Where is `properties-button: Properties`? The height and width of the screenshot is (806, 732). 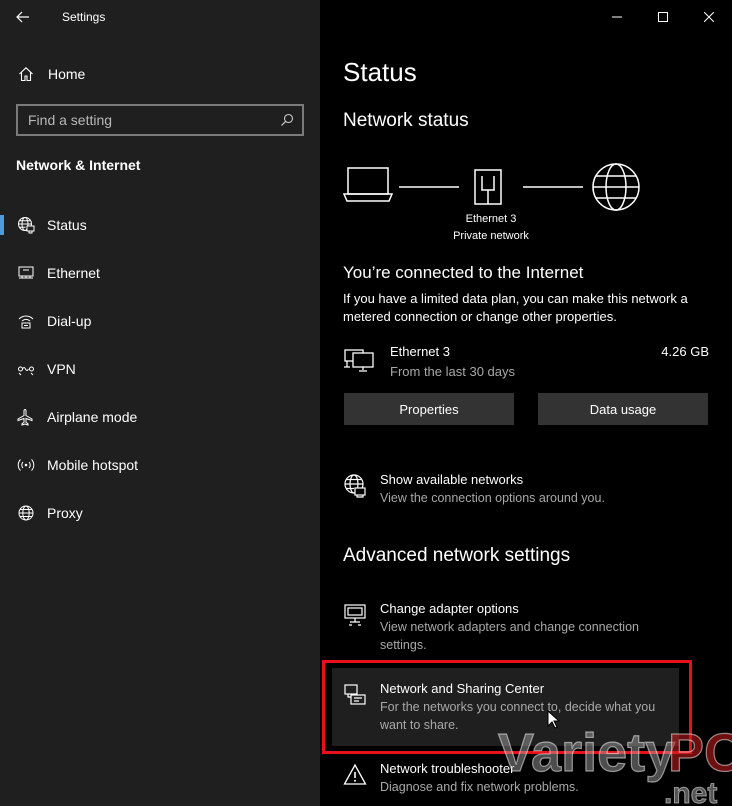
properties-button: Properties is located at coordinates (429, 409).